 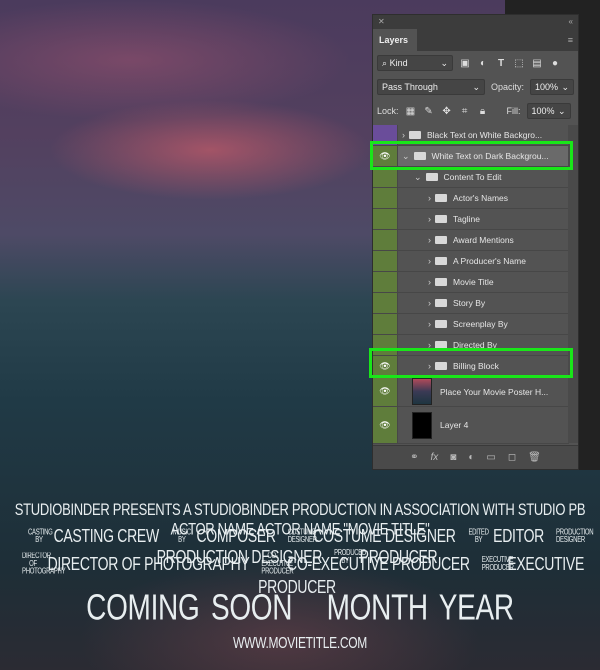 What do you see at coordinates (471, 240) in the screenshot?
I see `layer-row: › Award Mentions` at bounding box center [471, 240].